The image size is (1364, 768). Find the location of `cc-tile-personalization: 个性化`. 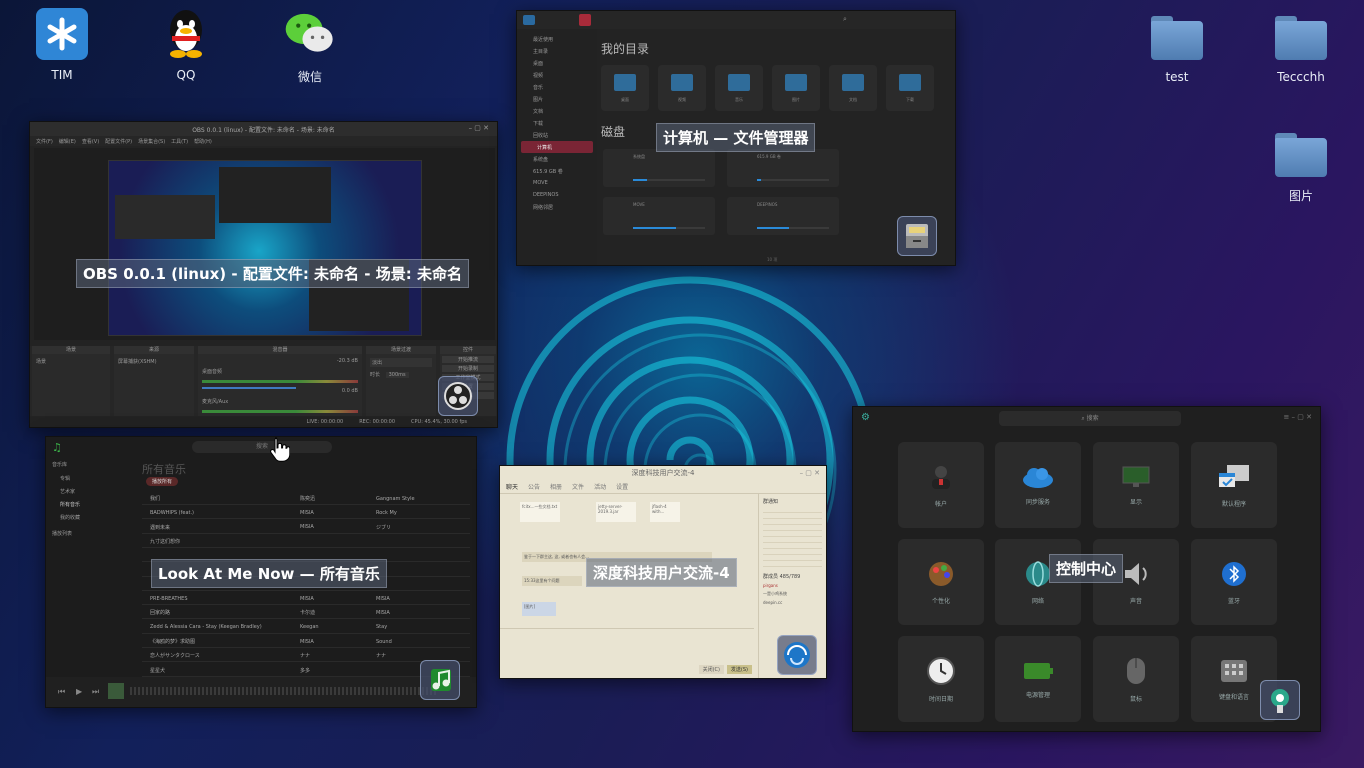

cc-tile-personalization: 个性化 is located at coordinates (941, 582).